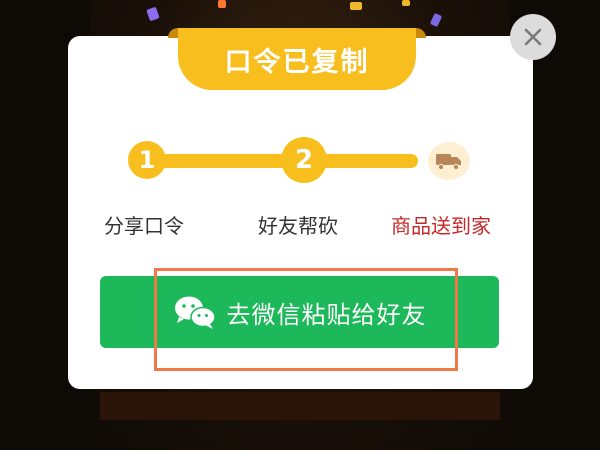  Describe the element at coordinates (326, 314) in the screenshot. I see `wechat-paste-label: 去微信粘贴给好友` at that location.